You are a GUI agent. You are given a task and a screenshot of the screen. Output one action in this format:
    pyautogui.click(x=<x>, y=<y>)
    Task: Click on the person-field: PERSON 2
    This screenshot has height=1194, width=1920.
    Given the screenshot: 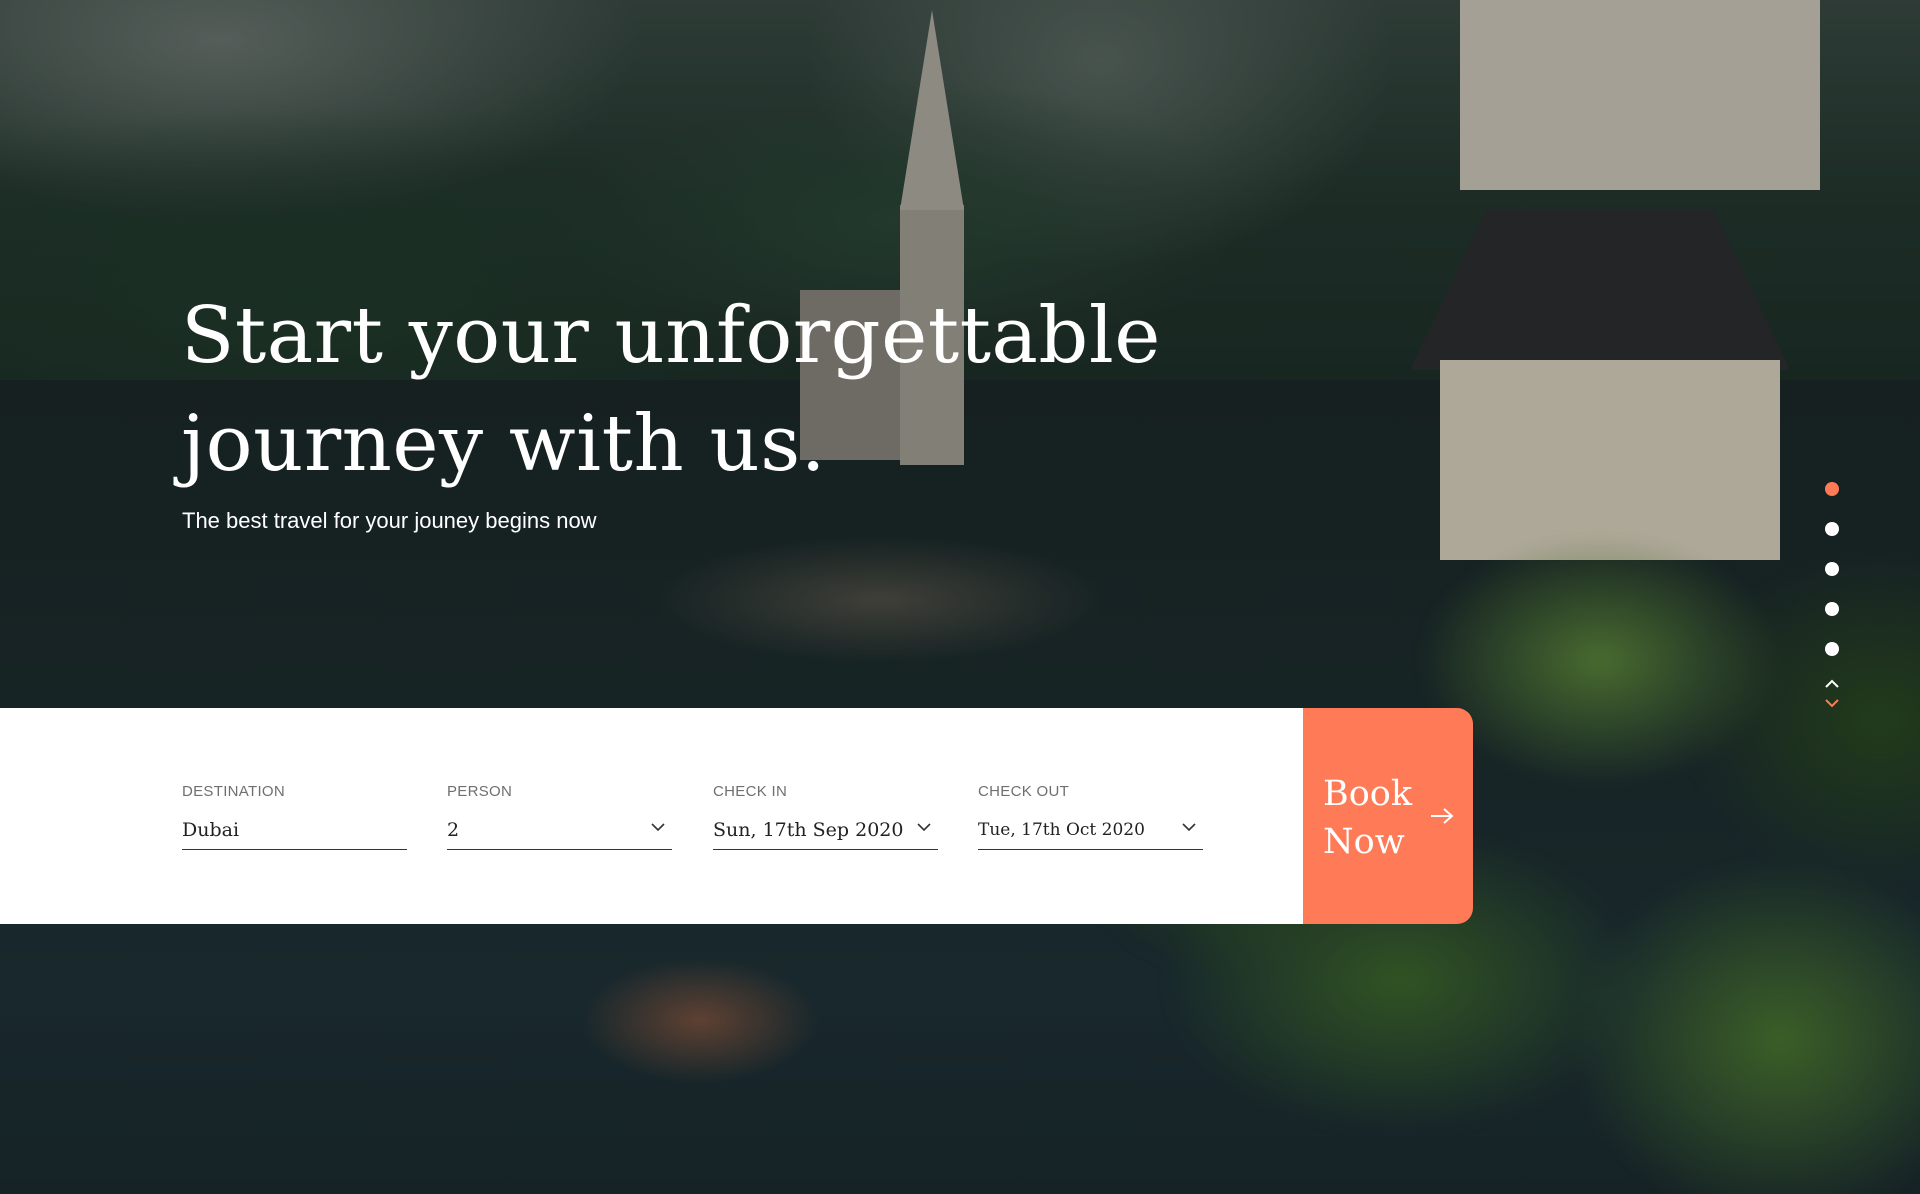 What is the action you would take?
    pyautogui.click(x=559, y=816)
    